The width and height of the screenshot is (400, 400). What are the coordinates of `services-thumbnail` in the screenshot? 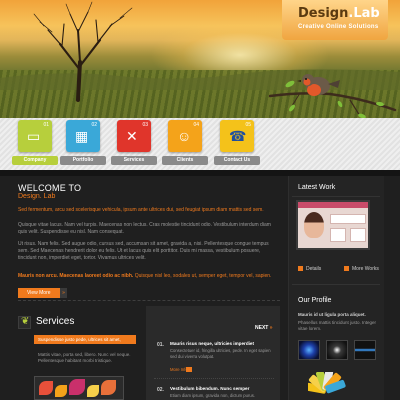 It's located at (79, 388).